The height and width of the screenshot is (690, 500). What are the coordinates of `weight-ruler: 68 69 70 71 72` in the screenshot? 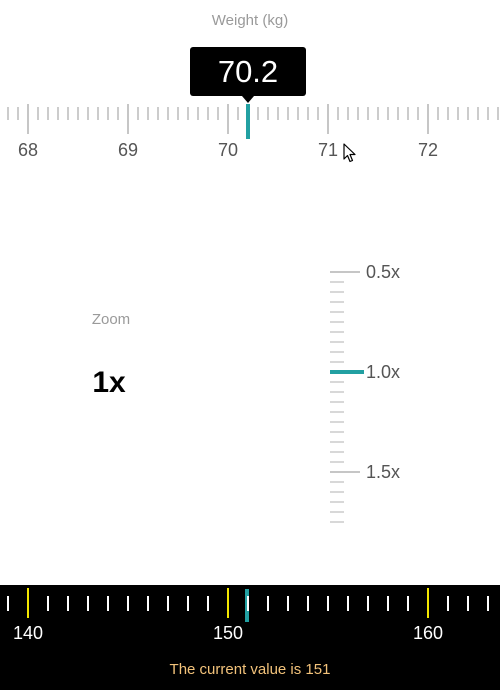 It's located at (250, 135).